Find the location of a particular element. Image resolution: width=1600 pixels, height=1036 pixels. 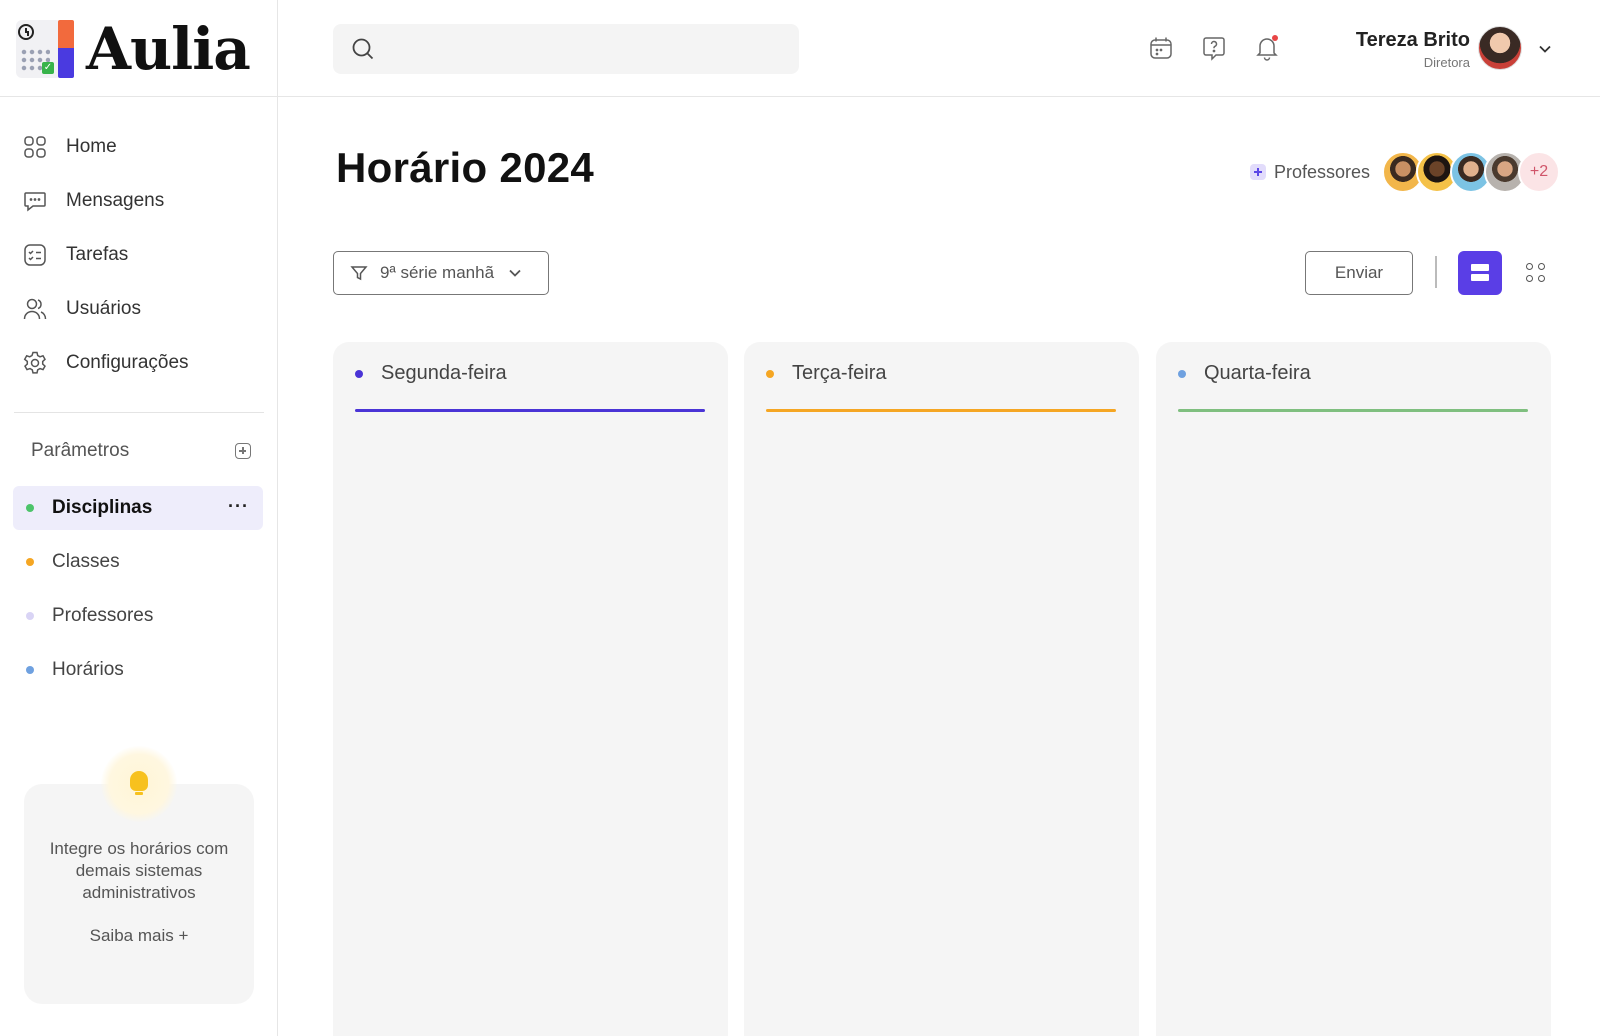

nav-item-usuarios: Usuários is located at coordinates (142, 309).